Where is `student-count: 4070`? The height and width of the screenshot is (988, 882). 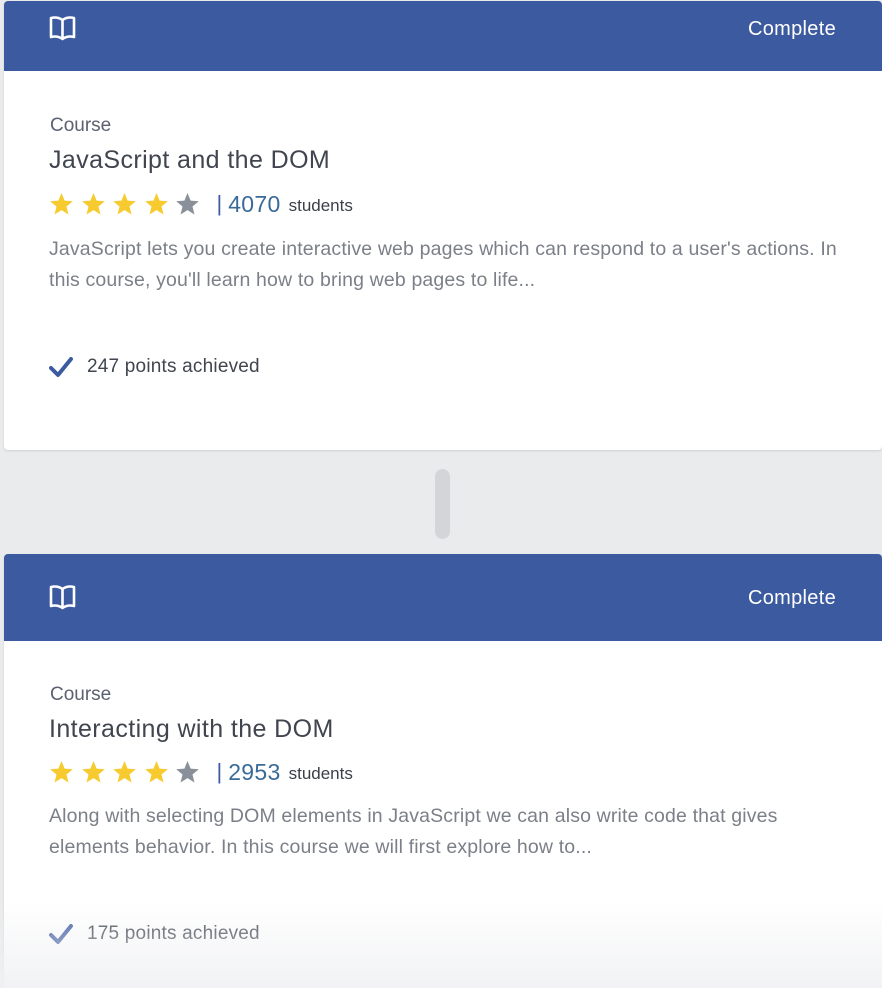 student-count: 4070 is located at coordinates (254, 203).